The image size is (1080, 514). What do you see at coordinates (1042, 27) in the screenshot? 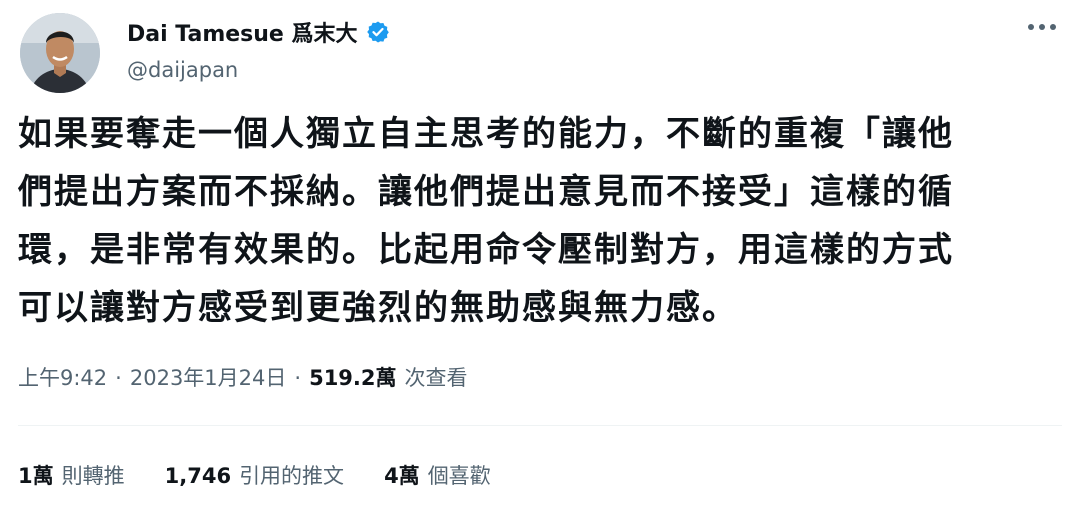
I see `more-options-icon` at bounding box center [1042, 27].